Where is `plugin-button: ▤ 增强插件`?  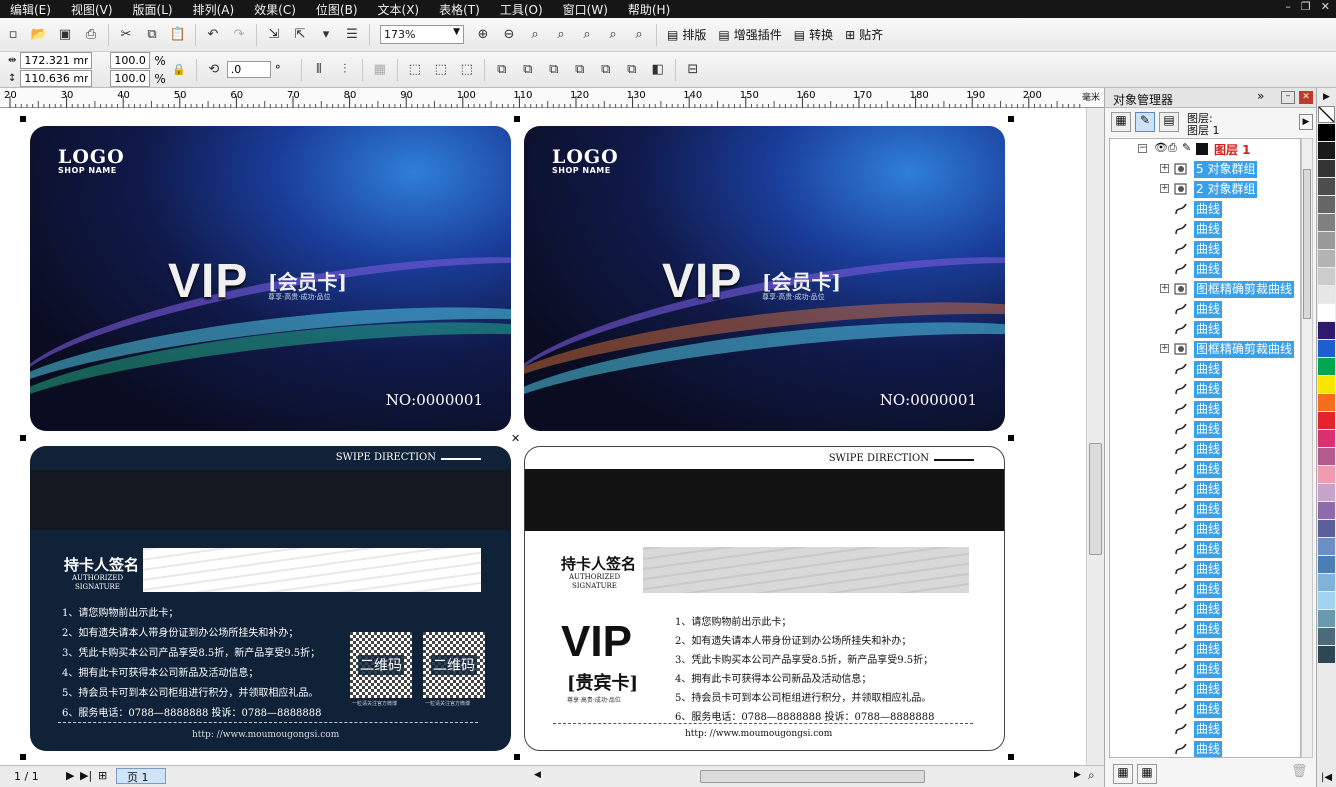 plugin-button: ▤ 增强插件 is located at coordinates (749, 34).